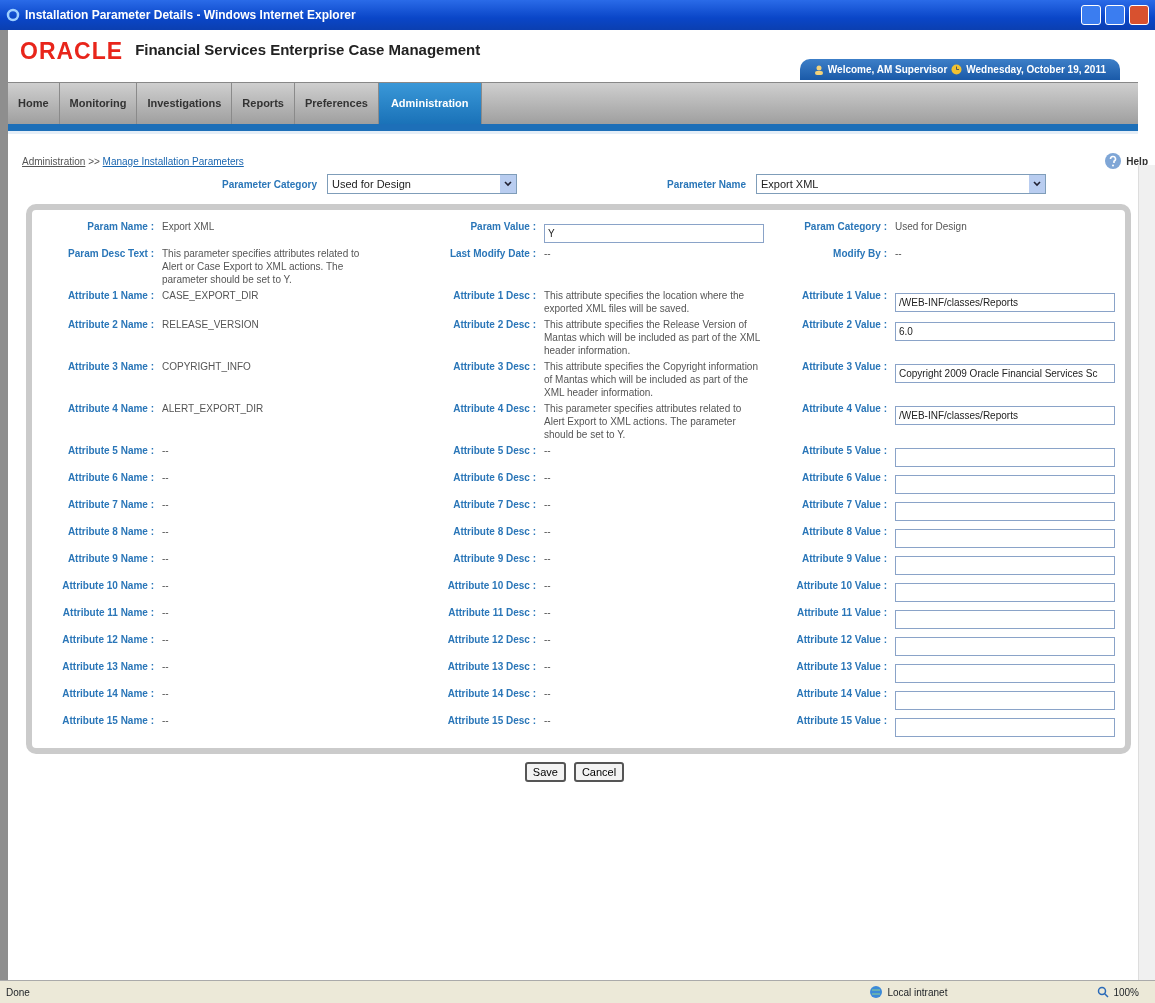 The width and height of the screenshot is (1155, 1003). Describe the element at coordinates (545, 772) in the screenshot. I see `action-button: Save` at that location.